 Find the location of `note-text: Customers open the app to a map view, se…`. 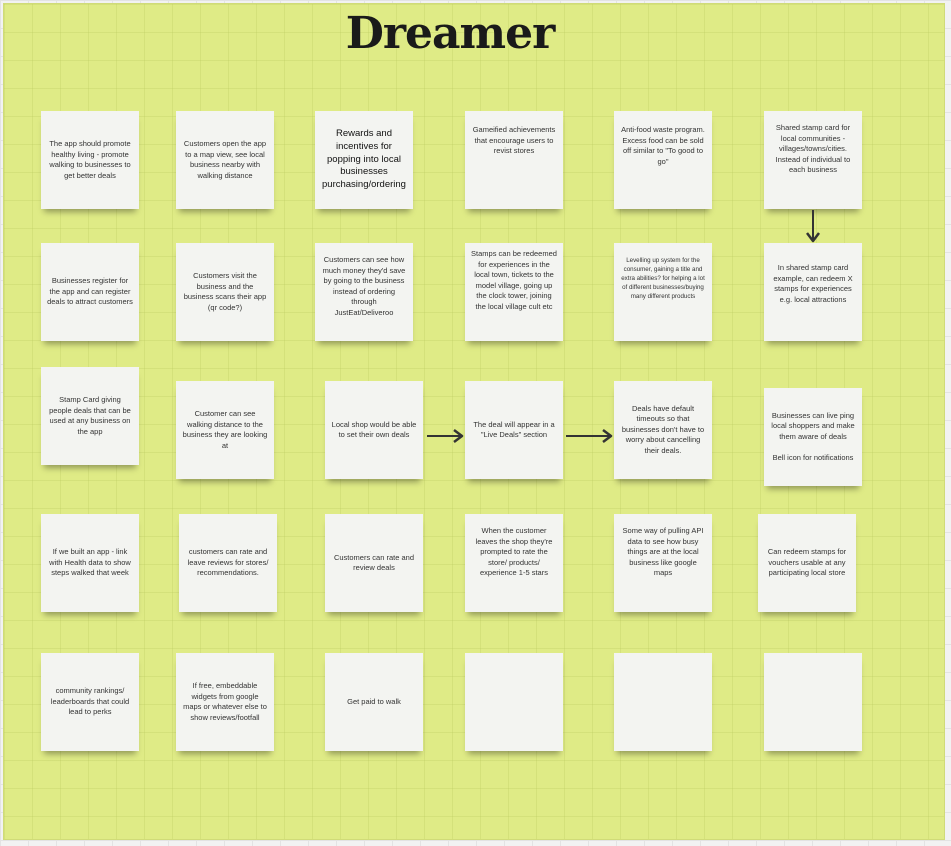

note-text: Customers open the app to a map view, se… is located at coordinates (225, 159).